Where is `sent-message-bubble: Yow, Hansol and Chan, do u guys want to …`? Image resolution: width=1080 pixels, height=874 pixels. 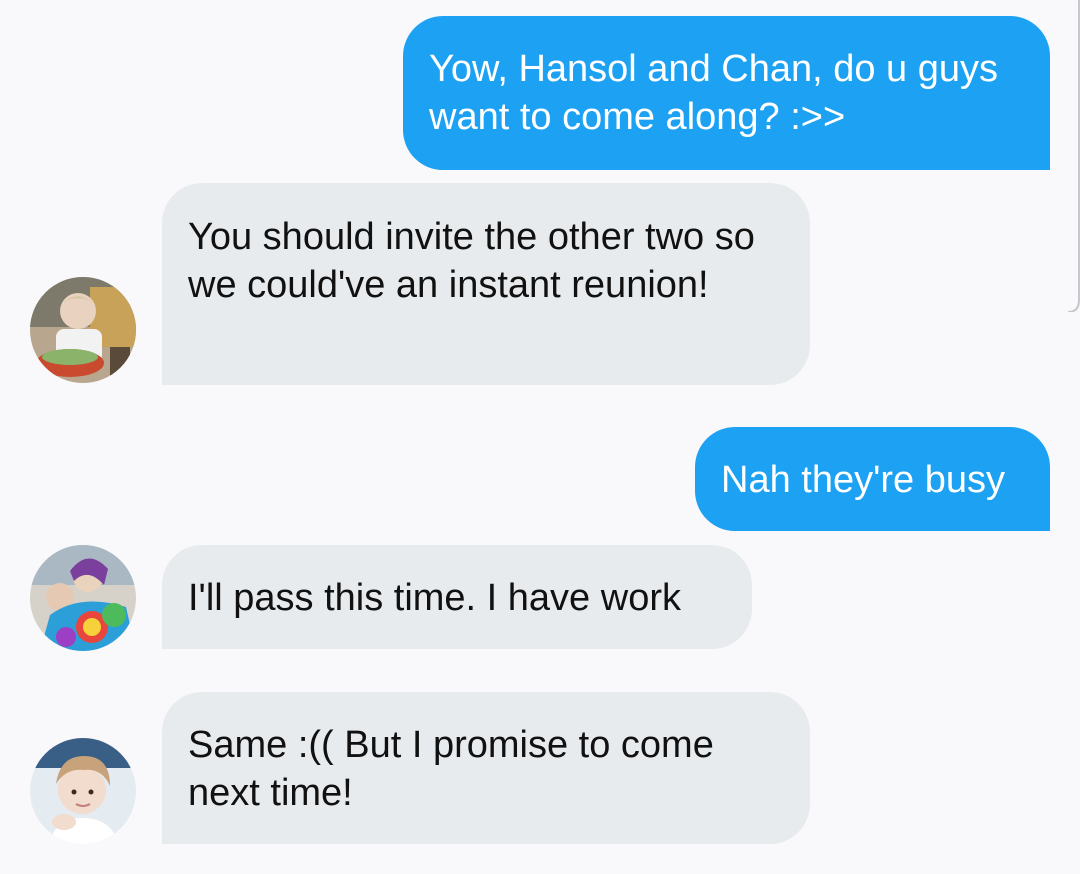
sent-message-bubble: Yow, Hansol and Chan, do u guys want to … is located at coordinates (726, 93).